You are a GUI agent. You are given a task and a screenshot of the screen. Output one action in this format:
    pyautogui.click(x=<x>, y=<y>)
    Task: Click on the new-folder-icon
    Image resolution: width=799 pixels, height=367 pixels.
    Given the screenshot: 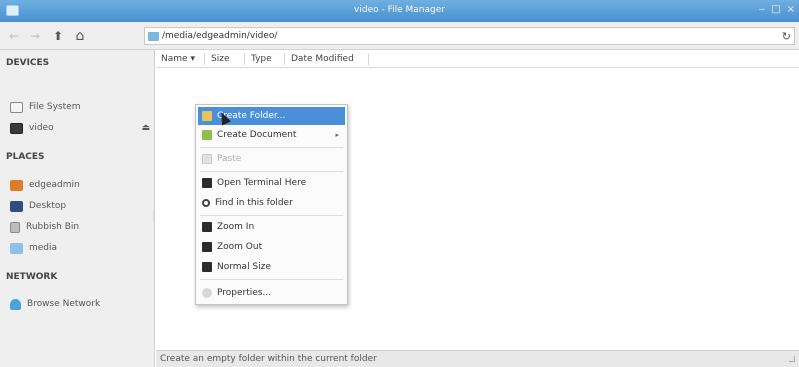 What is the action you would take?
    pyautogui.click(x=207, y=116)
    